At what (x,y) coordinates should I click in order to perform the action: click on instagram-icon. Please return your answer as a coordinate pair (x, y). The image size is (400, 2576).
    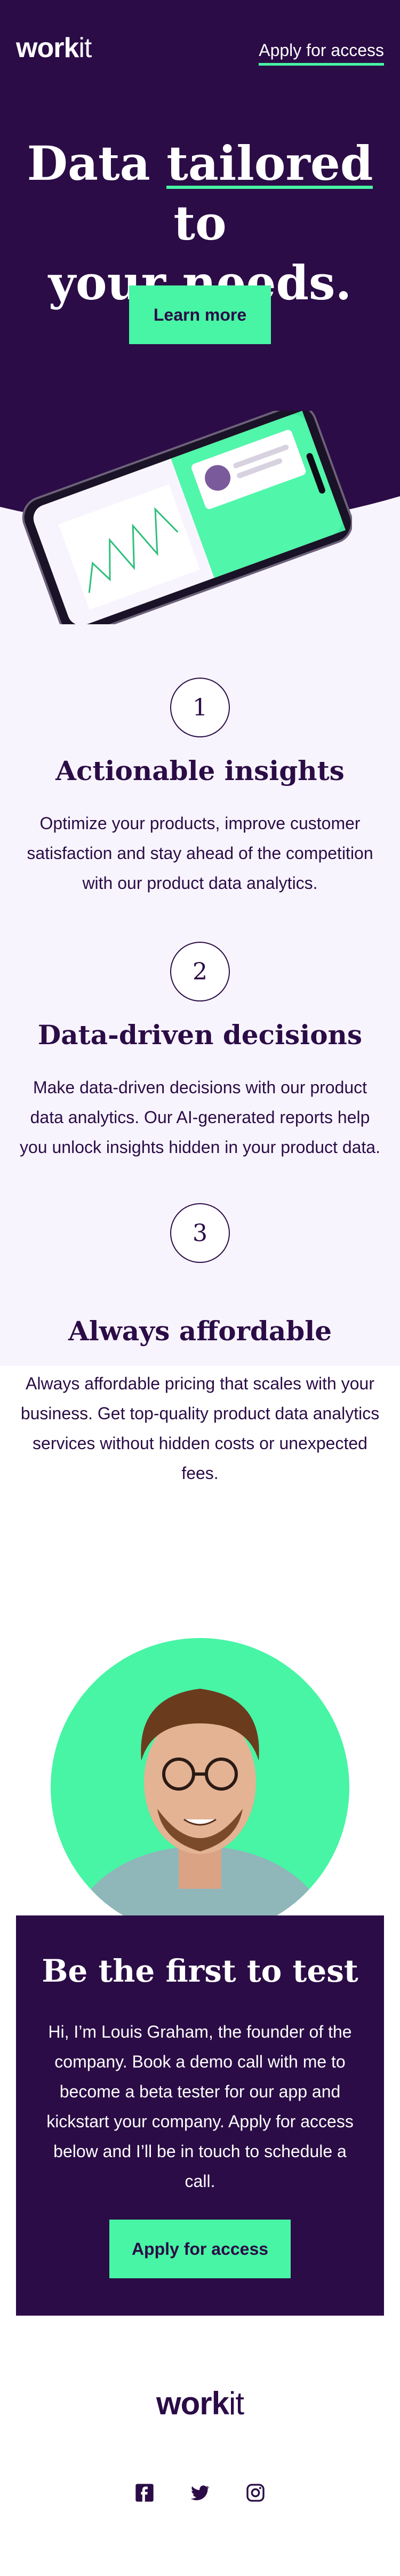
    Looking at the image, I should click on (255, 2493).